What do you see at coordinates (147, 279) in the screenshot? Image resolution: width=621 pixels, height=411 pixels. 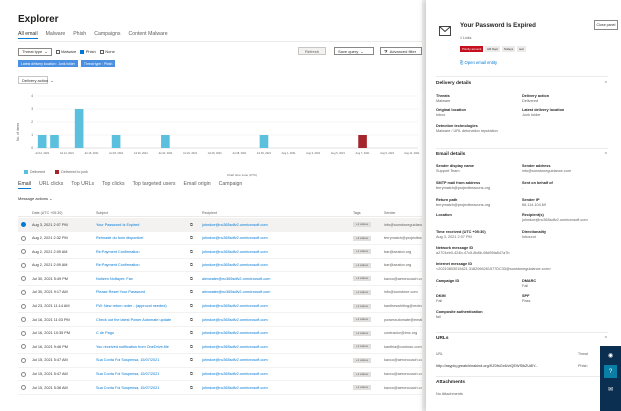 I see `row-subject: Notizen Notfayer: Fax` at bounding box center [147, 279].